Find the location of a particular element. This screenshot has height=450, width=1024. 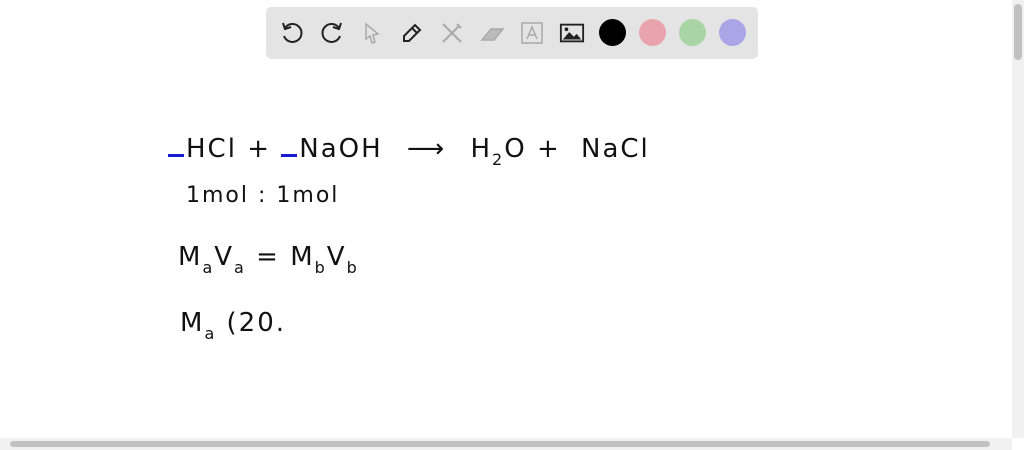

horizontal-scroll-thumb is located at coordinates (500, 444).